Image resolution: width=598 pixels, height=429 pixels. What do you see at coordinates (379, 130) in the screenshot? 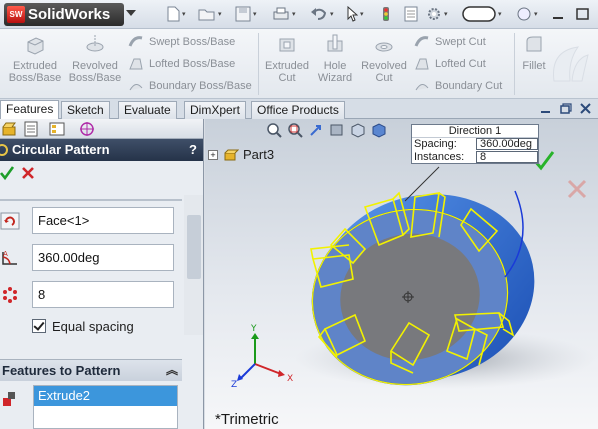
I see `display-style-button` at bounding box center [379, 130].